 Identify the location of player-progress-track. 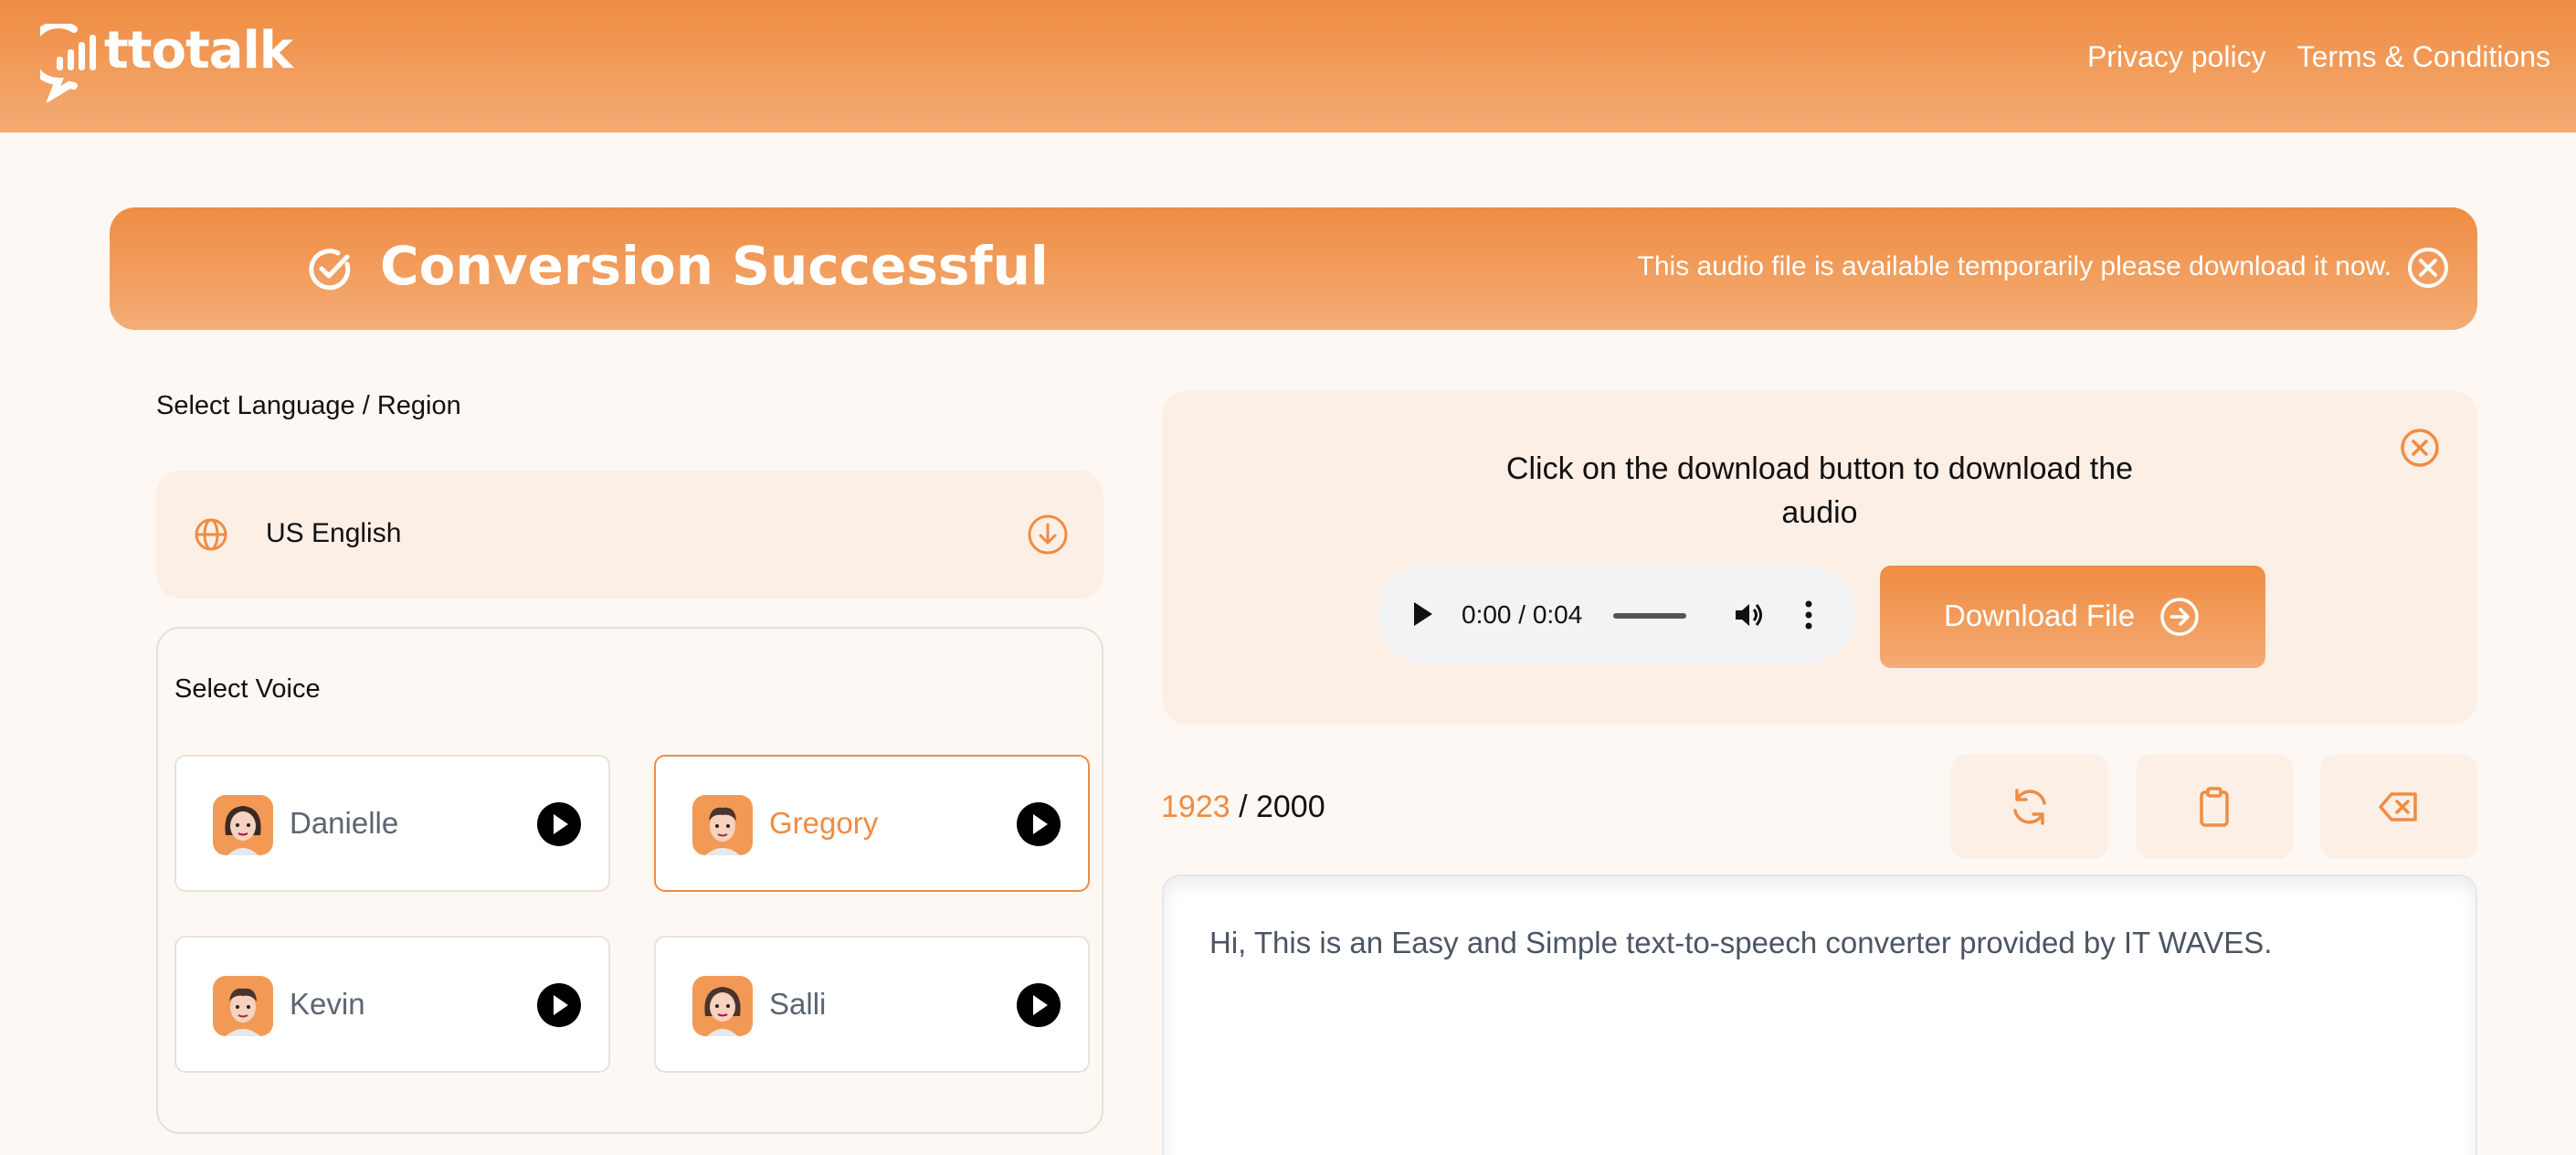
(1649, 616).